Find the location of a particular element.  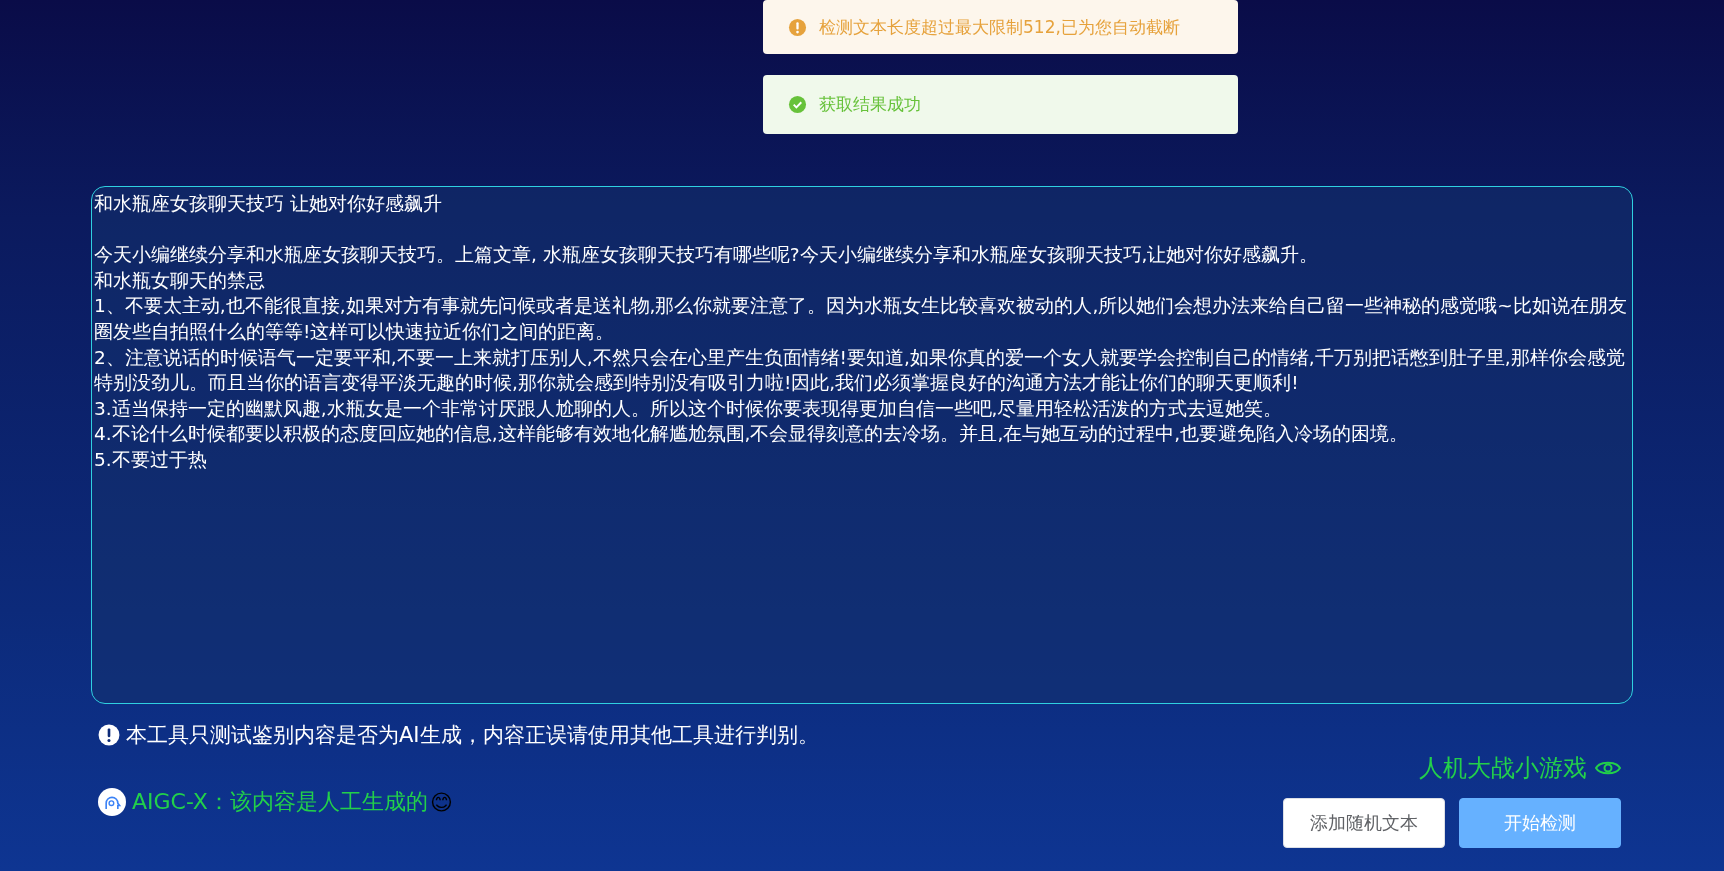

text-paragraph: 今天小编继续分享和水瓶座女孩聊天技巧。上篇文章, 水瓶座女孩聊天技巧有哪些呢?今天小编继续分享和水瓶座女孩聊天技巧,让她对你好感飙升。 is located at coordinates (707, 255).